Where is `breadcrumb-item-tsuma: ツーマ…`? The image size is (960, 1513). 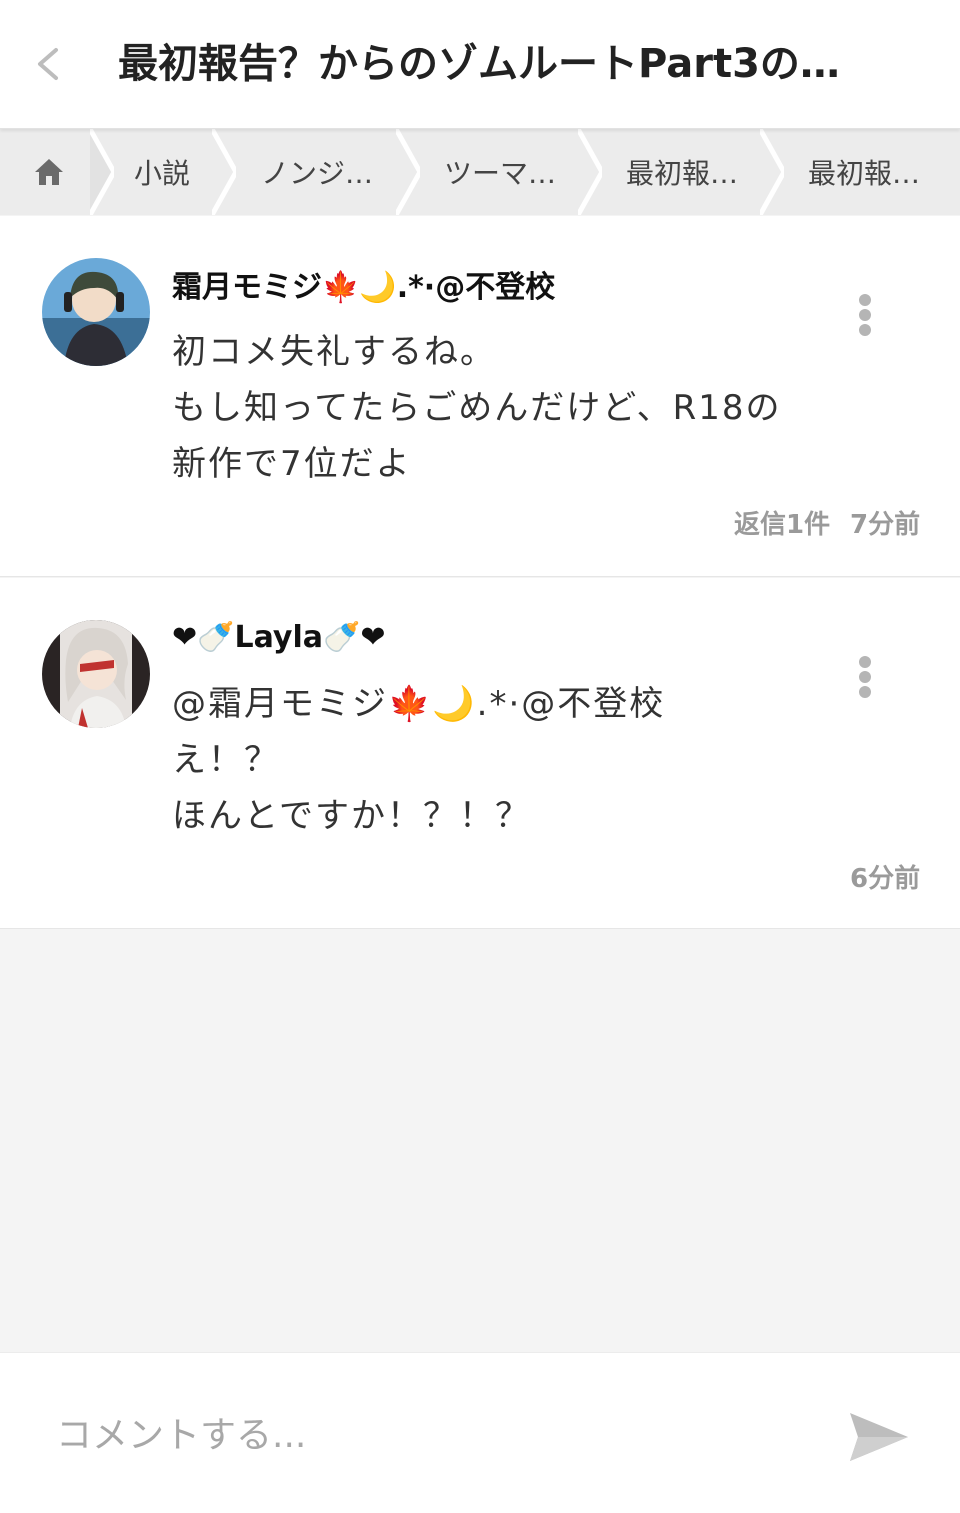 breadcrumb-item-tsuma: ツーマ… is located at coordinates (500, 172).